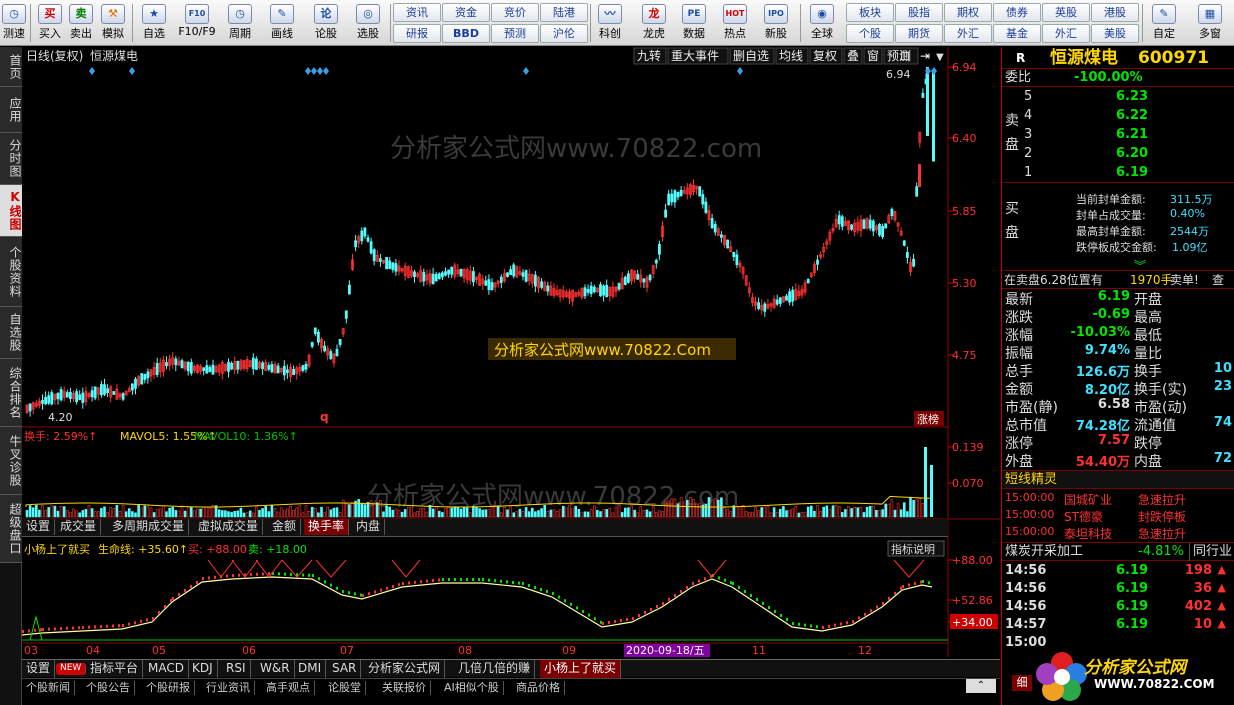  What do you see at coordinates (108, 688) in the screenshot?
I see `news-tab-1: 个股公告` at bounding box center [108, 688].